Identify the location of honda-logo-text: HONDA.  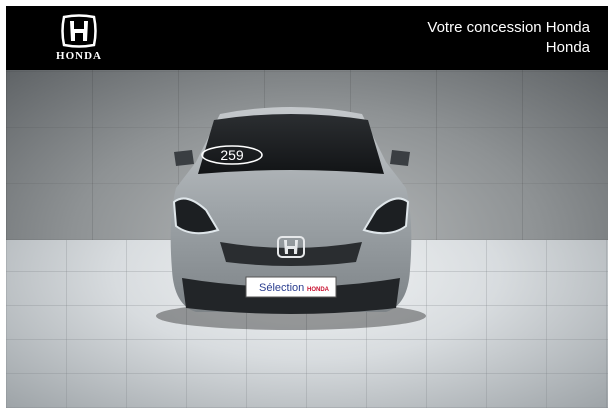
(79, 56).